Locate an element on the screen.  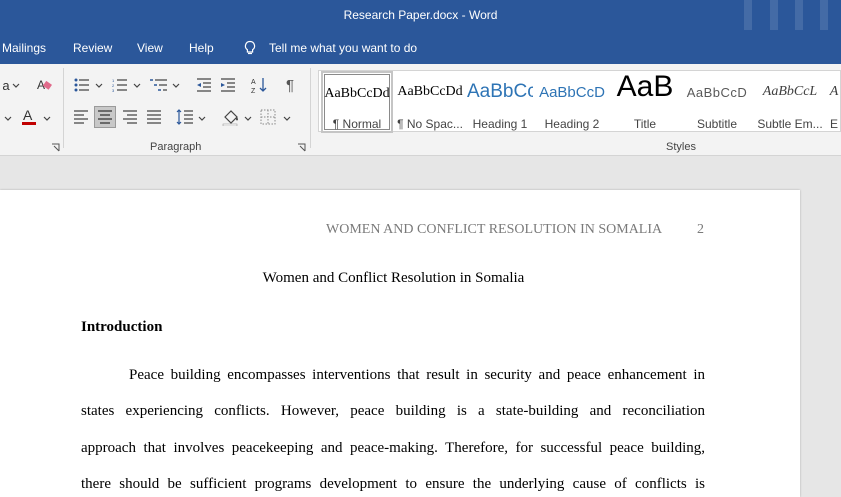
style-normal: AaBbCcDd ¶ Normal is located at coordinates (357, 102).